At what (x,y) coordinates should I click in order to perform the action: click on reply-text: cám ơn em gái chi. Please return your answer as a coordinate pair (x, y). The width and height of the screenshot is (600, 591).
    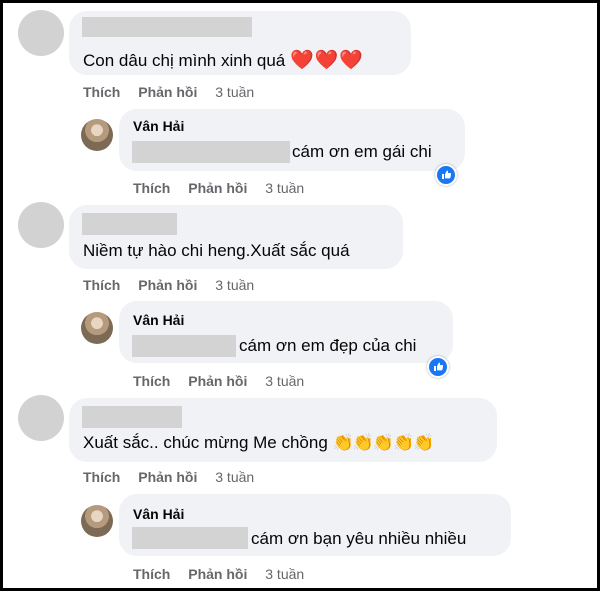
    Looking at the image, I should click on (362, 151).